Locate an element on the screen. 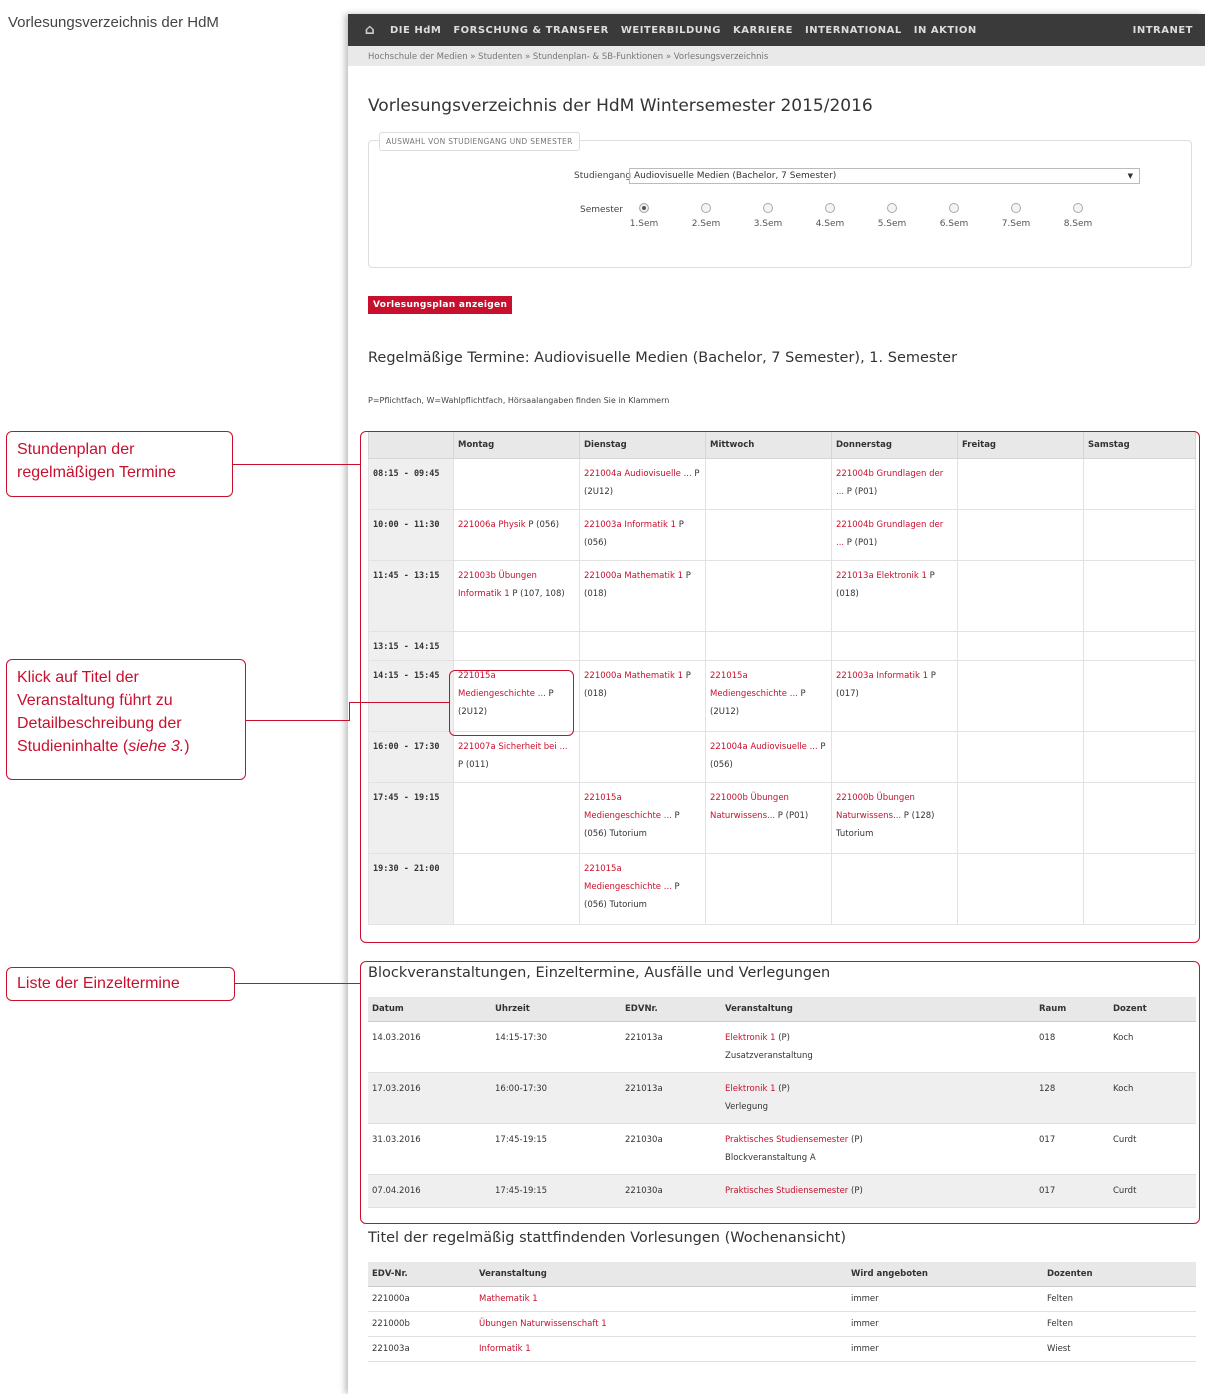 This screenshot has height=1394, width=1205. cell-highlight is located at coordinates (511, 703).